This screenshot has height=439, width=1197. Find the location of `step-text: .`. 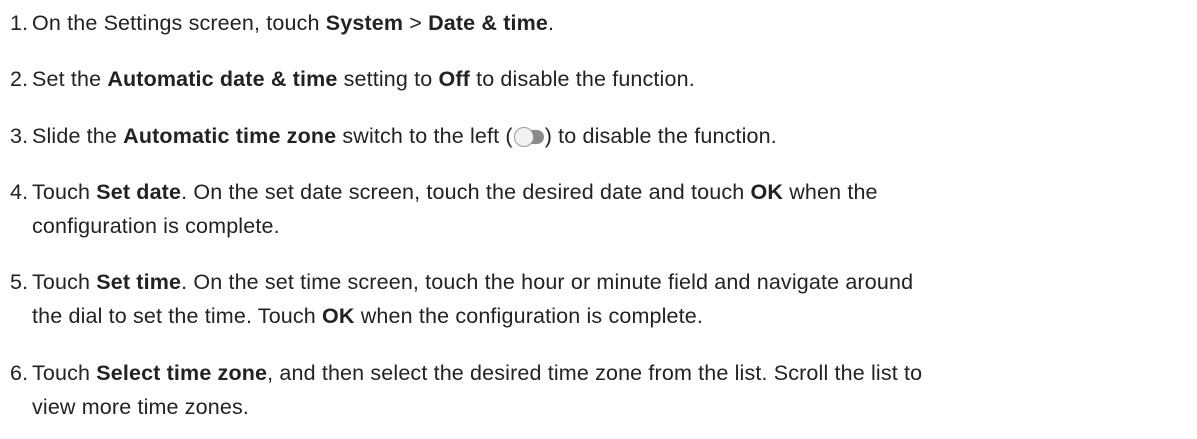

step-text: . is located at coordinates (551, 23).